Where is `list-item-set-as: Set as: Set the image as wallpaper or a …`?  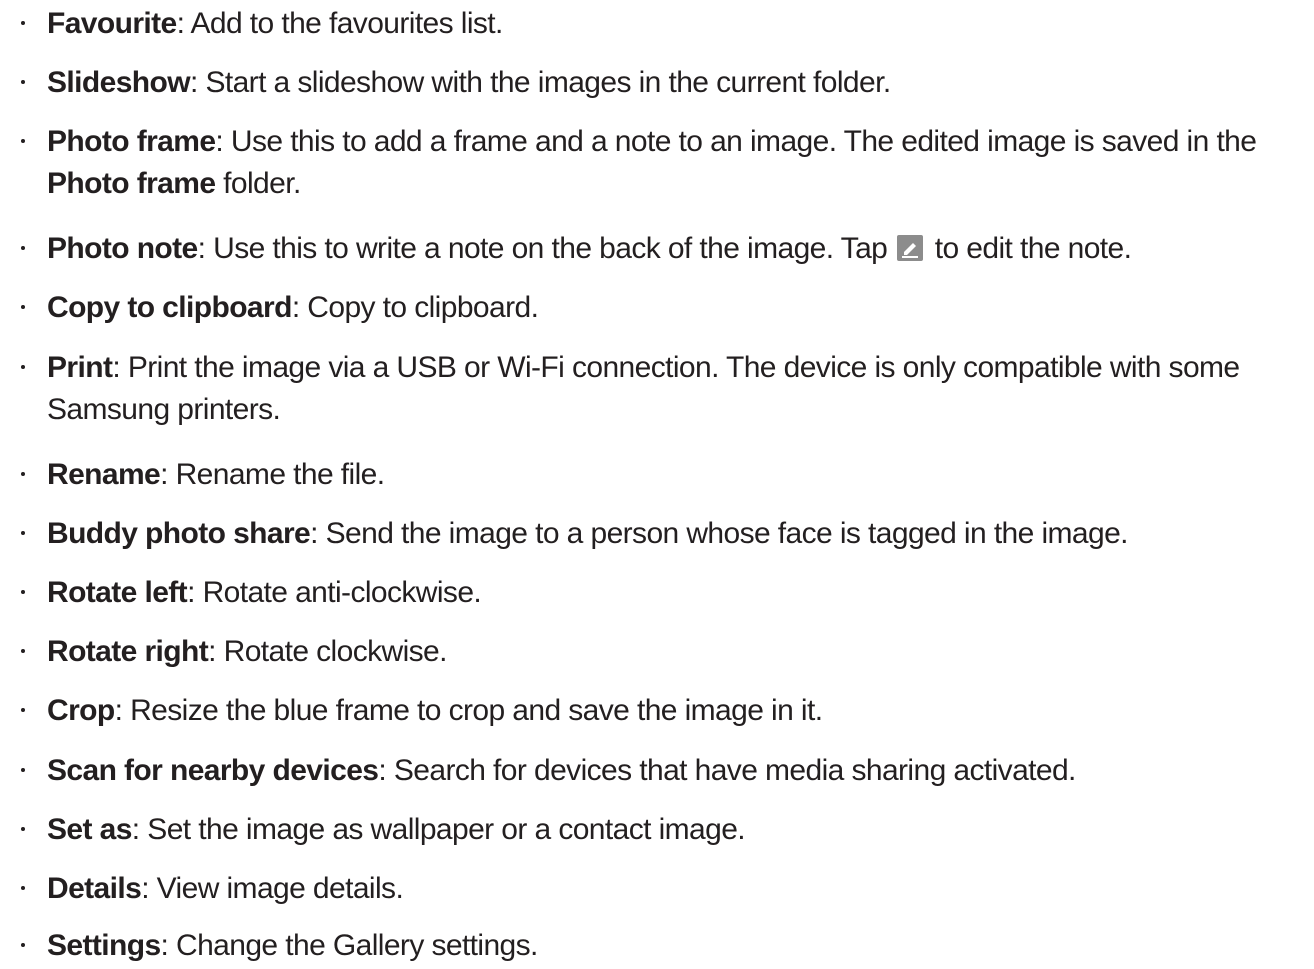
list-item-set-as: Set as: Set the image as wallpaper or a … is located at coordinates (657, 830).